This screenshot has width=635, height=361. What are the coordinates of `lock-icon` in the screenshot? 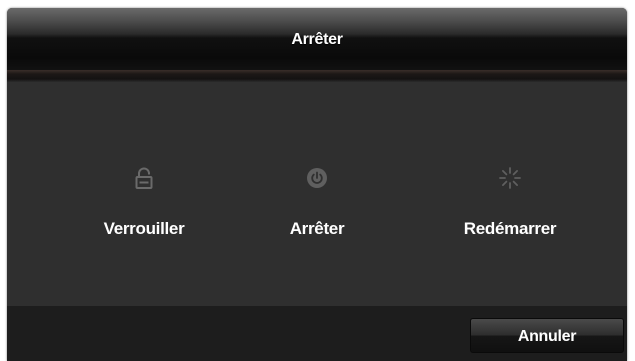 It's located at (144, 178).